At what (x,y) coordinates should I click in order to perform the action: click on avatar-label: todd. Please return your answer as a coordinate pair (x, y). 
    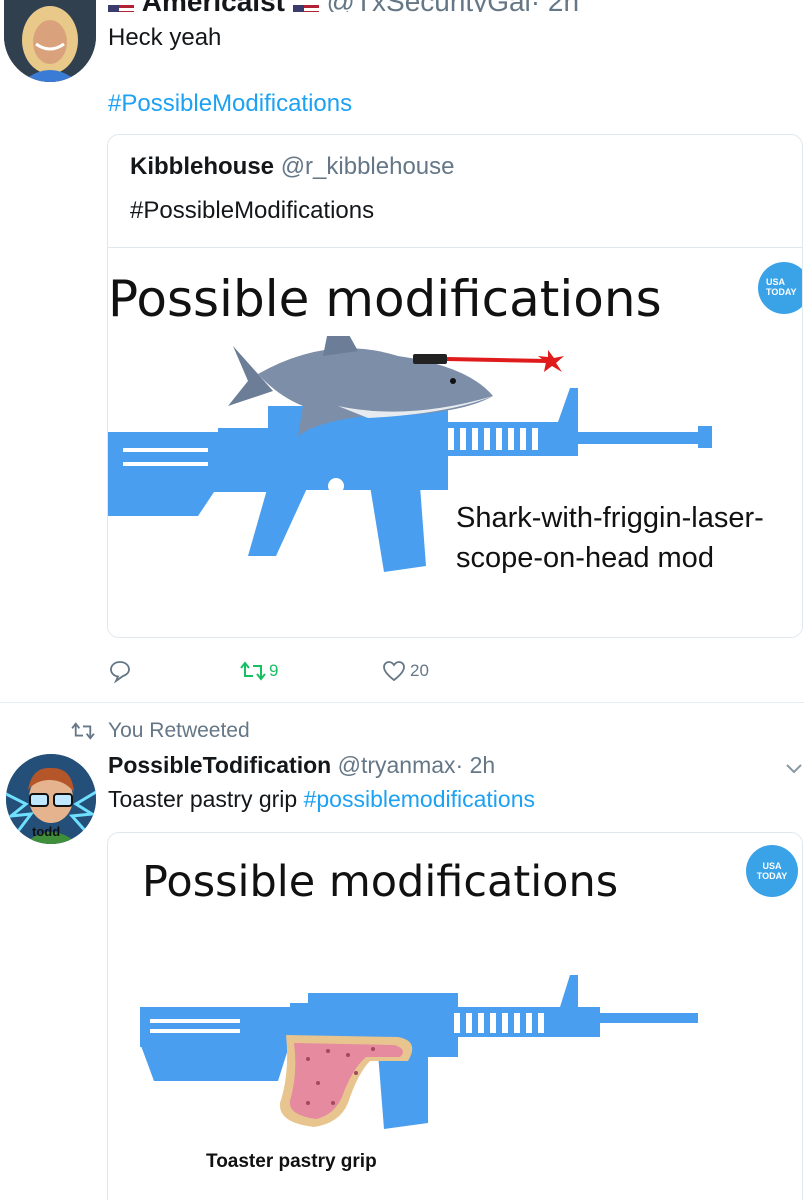
    Looking at the image, I should click on (46, 831).